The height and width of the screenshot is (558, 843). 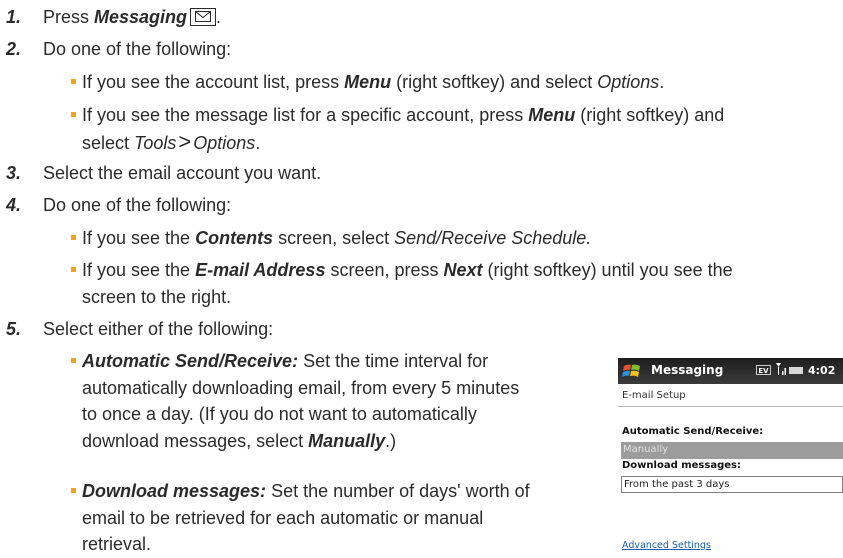 What do you see at coordinates (687, 370) in the screenshot?
I see `app-title: Messaging` at bounding box center [687, 370].